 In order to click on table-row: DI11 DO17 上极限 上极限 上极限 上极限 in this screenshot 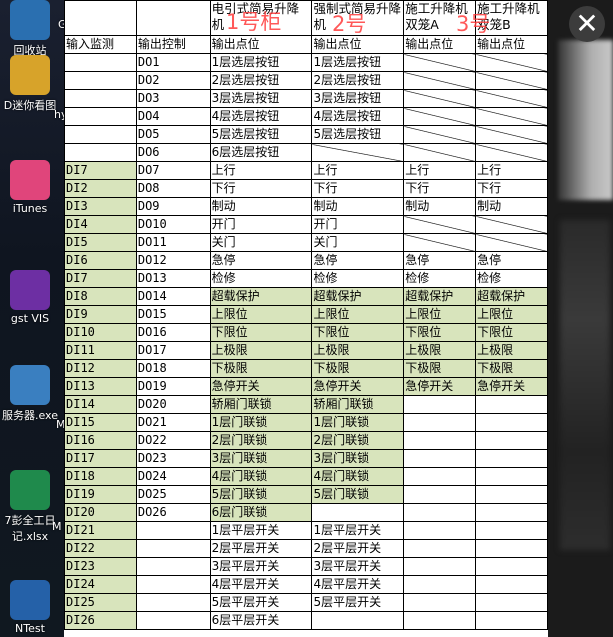, I will do `click(306, 350)`.